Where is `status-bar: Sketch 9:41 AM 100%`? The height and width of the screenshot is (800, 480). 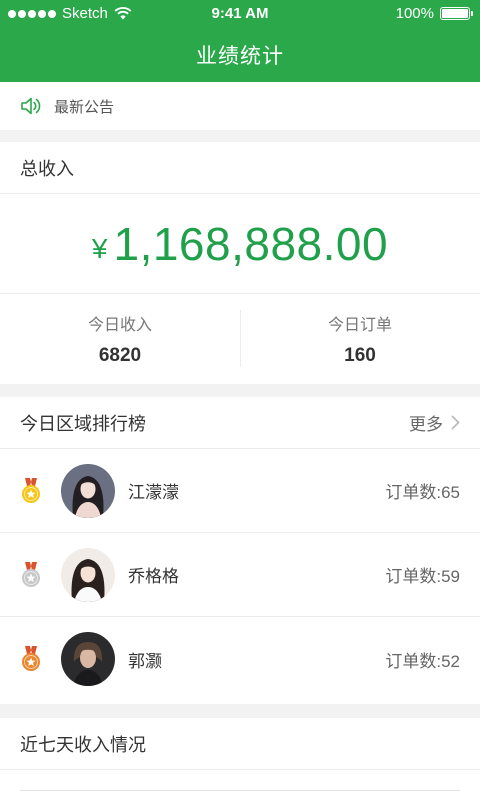
status-bar: Sketch 9:41 AM 100% is located at coordinates (240, 14).